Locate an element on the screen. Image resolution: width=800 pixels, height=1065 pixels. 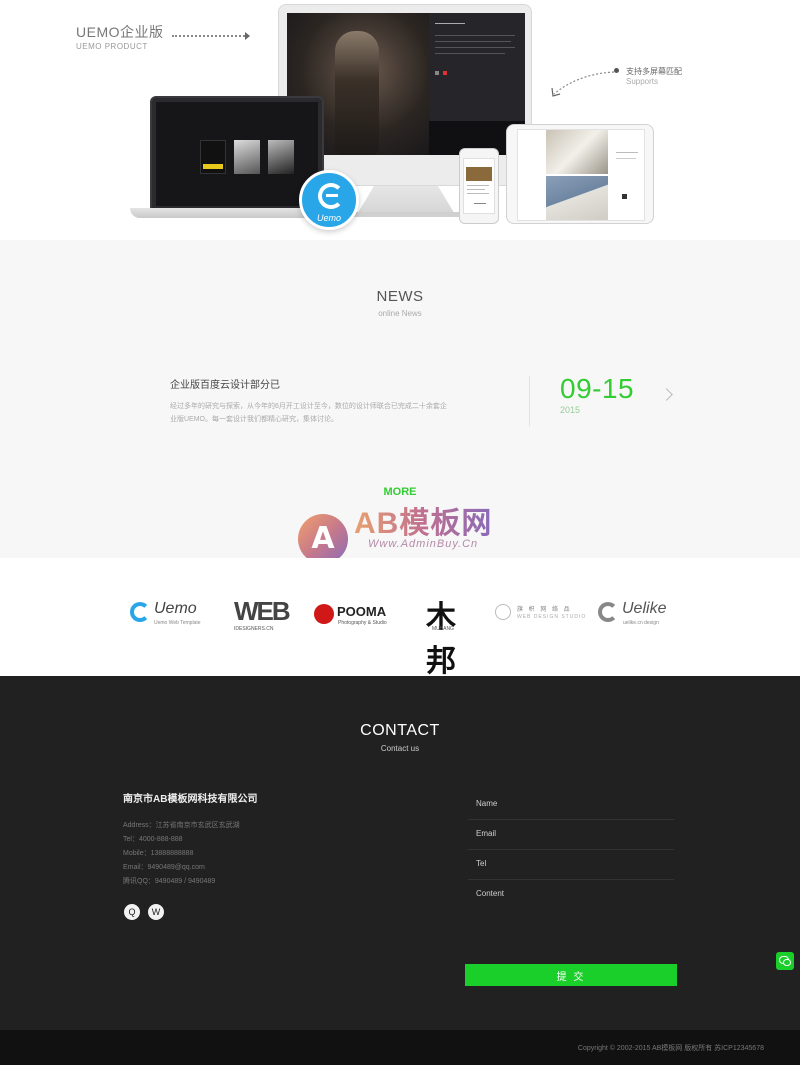
tablet-screen is located at coordinates (581, 175).